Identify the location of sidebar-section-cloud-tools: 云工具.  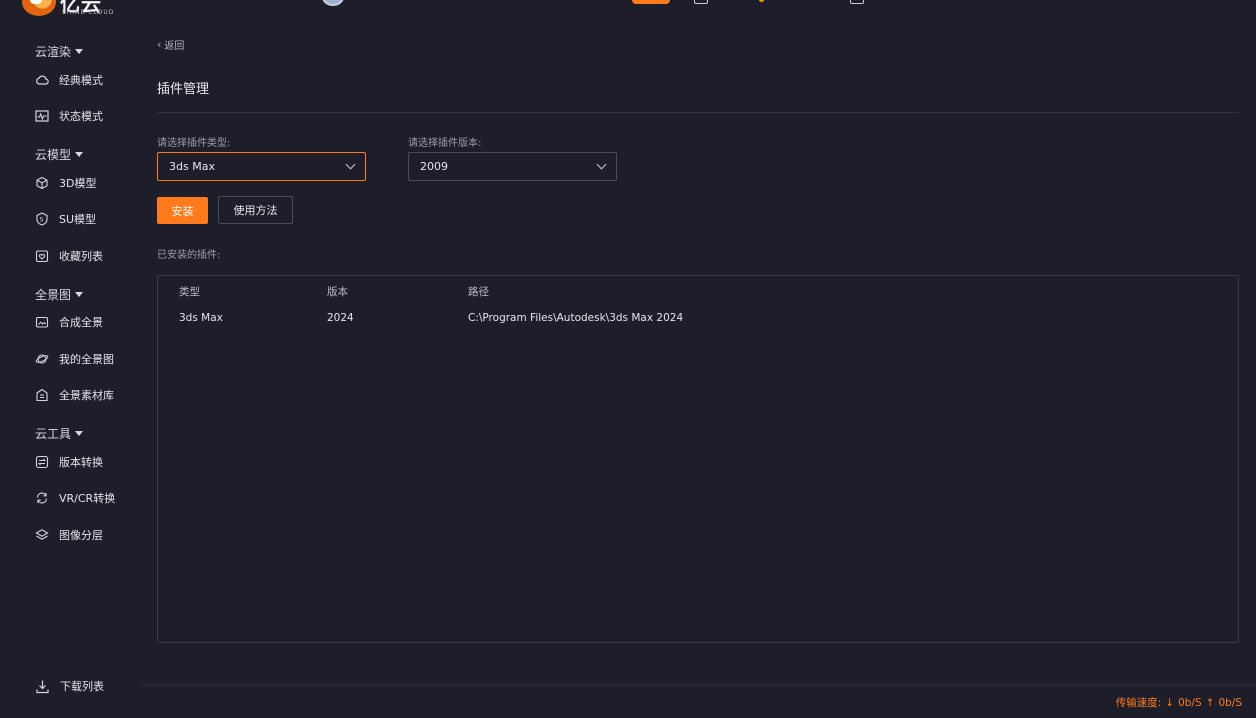
(59, 433).